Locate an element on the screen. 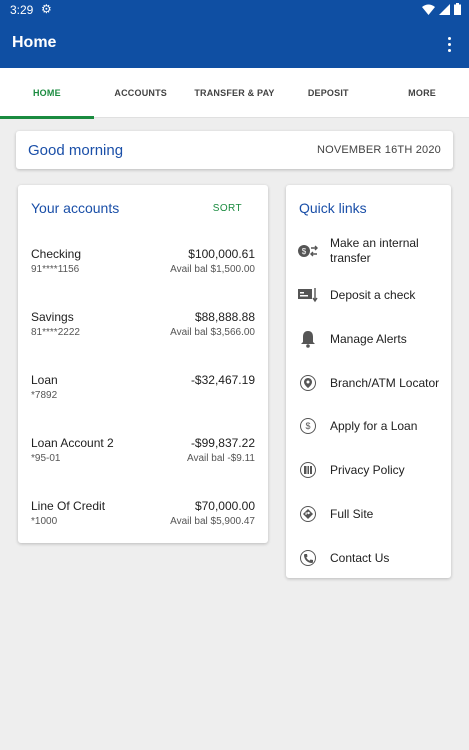 This screenshot has height=750, width=469. tab-transfer-pay: TRANSFER & PAY is located at coordinates (235, 93).